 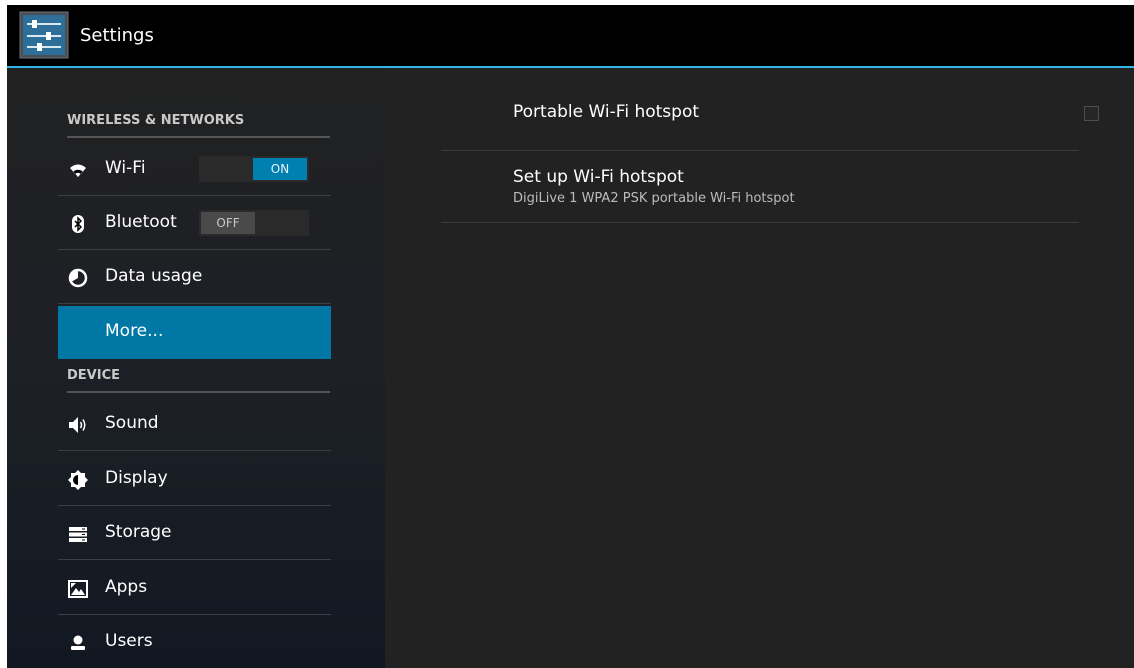 What do you see at coordinates (770, 108) in the screenshot?
I see `portable-hotspot-row: Portable Wi-Fi hotspot` at bounding box center [770, 108].